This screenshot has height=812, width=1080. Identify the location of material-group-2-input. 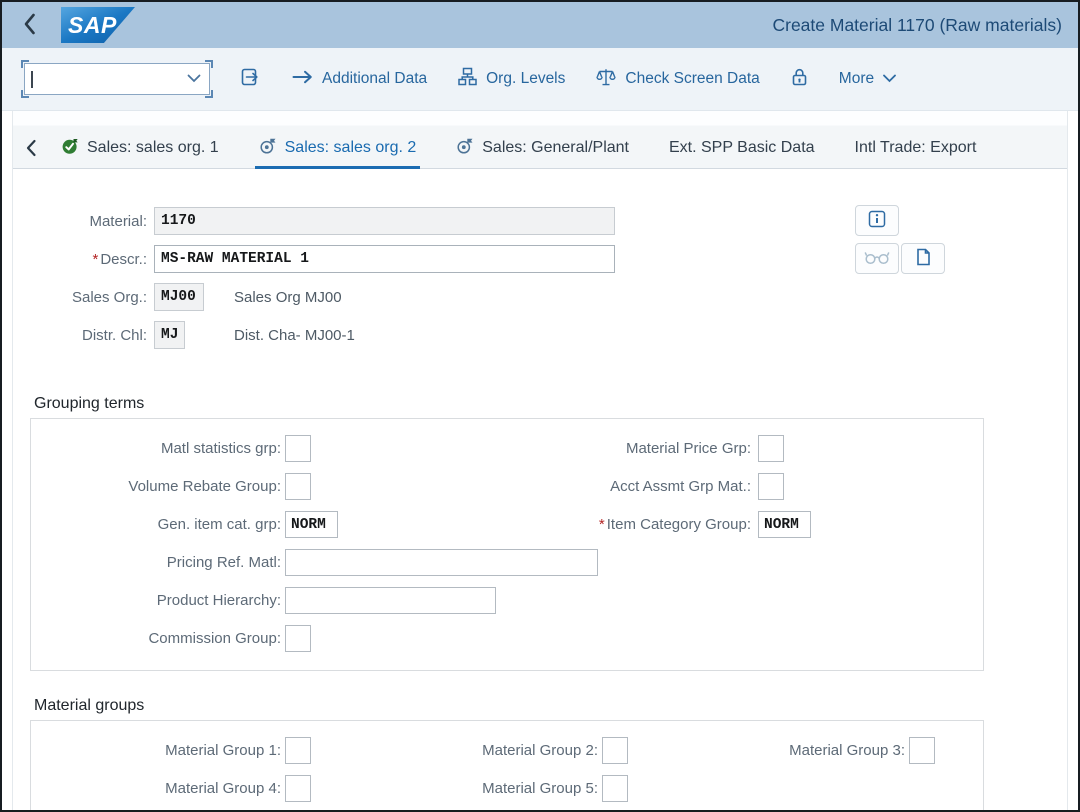
(615, 750).